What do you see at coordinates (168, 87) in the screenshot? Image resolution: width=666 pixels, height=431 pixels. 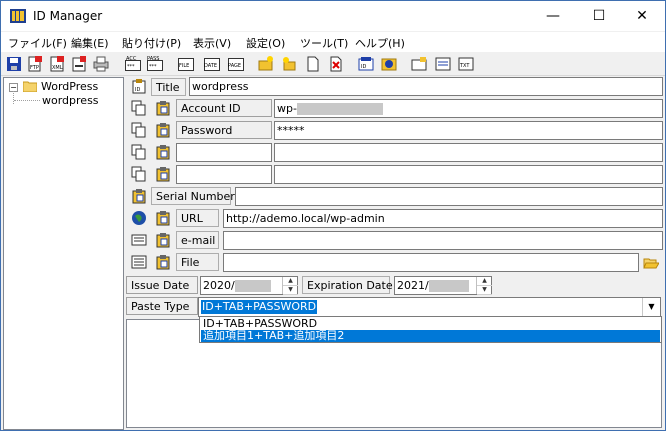 I see `title-label: Title` at bounding box center [168, 87].